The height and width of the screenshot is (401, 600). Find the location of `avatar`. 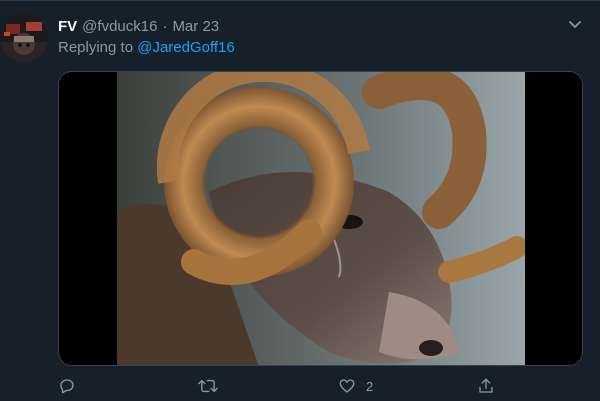

avatar is located at coordinates (24, 38).